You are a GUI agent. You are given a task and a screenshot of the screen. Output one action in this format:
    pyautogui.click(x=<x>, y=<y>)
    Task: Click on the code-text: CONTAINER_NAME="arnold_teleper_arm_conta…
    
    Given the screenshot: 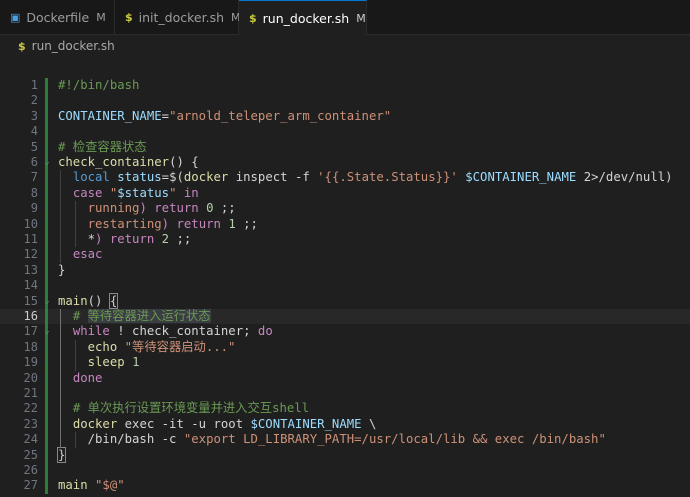 What is the action you would take?
    pyautogui.click(x=225, y=115)
    